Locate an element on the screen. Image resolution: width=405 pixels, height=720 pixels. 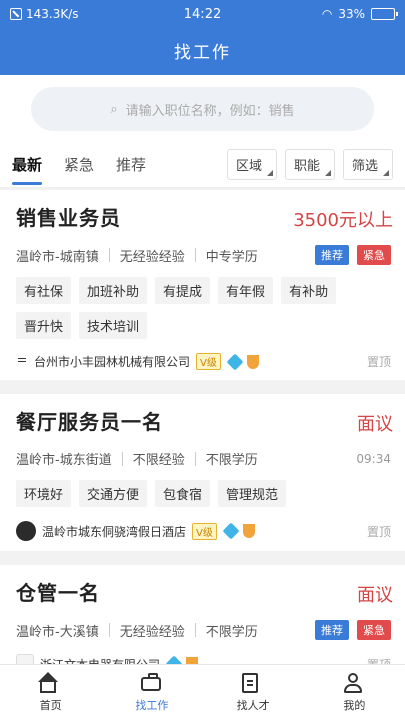
job-tag: 包食宿 is located at coordinates (183, 493).